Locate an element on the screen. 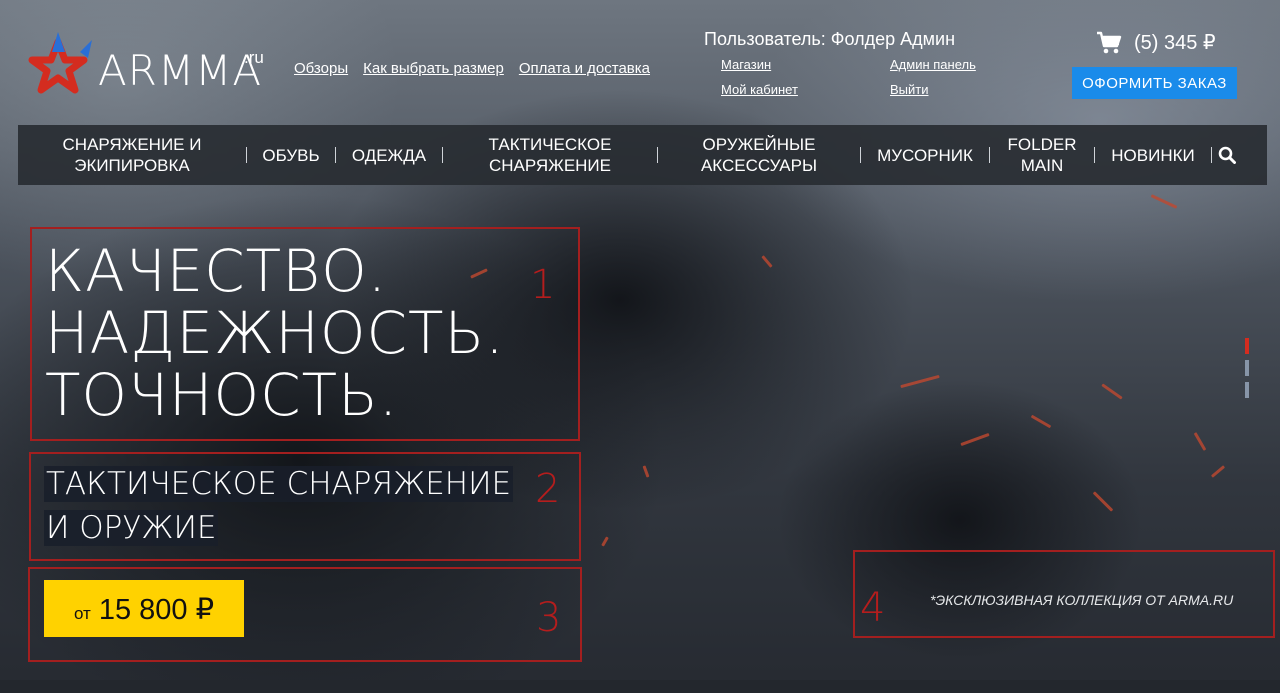 The image size is (1280, 693). link-admin-panel: Админ панель is located at coordinates (933, 64).